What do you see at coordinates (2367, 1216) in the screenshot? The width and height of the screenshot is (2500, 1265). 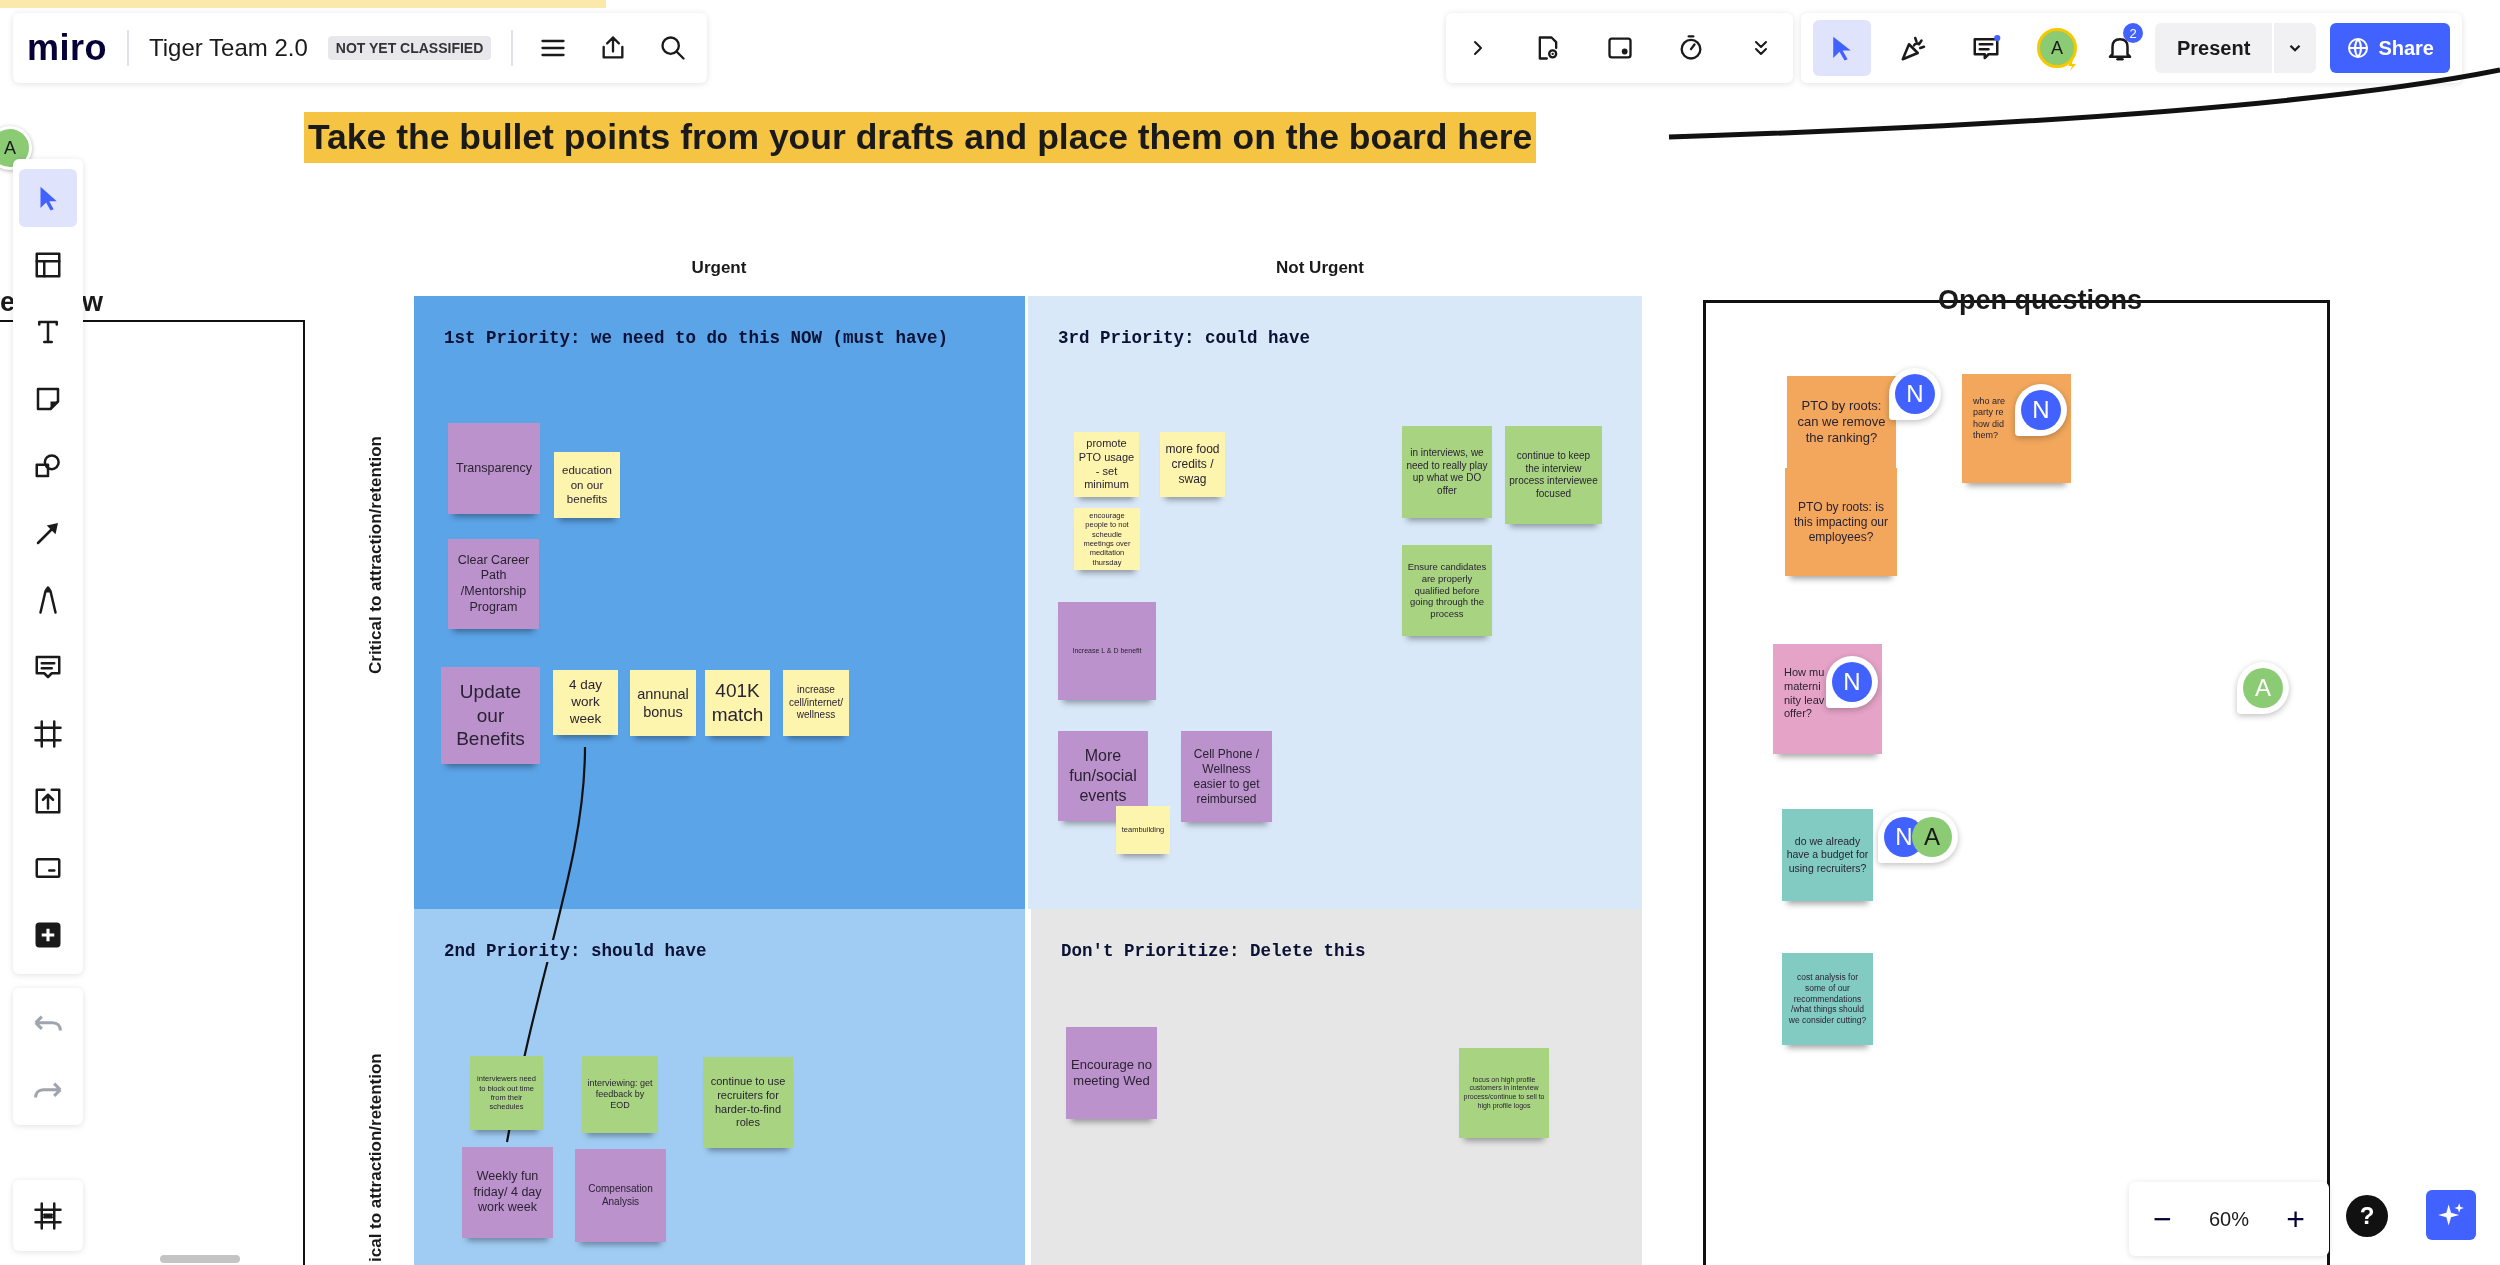 I see `help-button: ?` at bounding box center [2367, 1216].